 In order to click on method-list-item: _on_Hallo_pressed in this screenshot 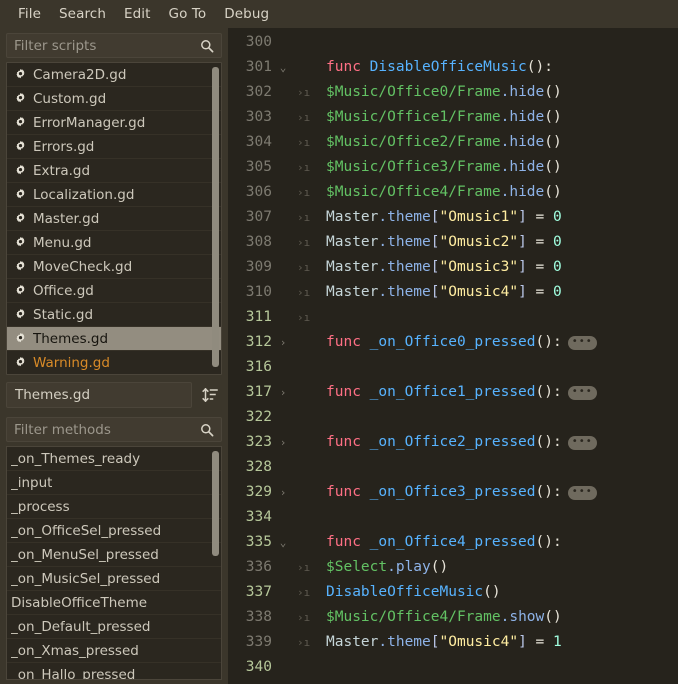, I will do `click(114, 671)`.